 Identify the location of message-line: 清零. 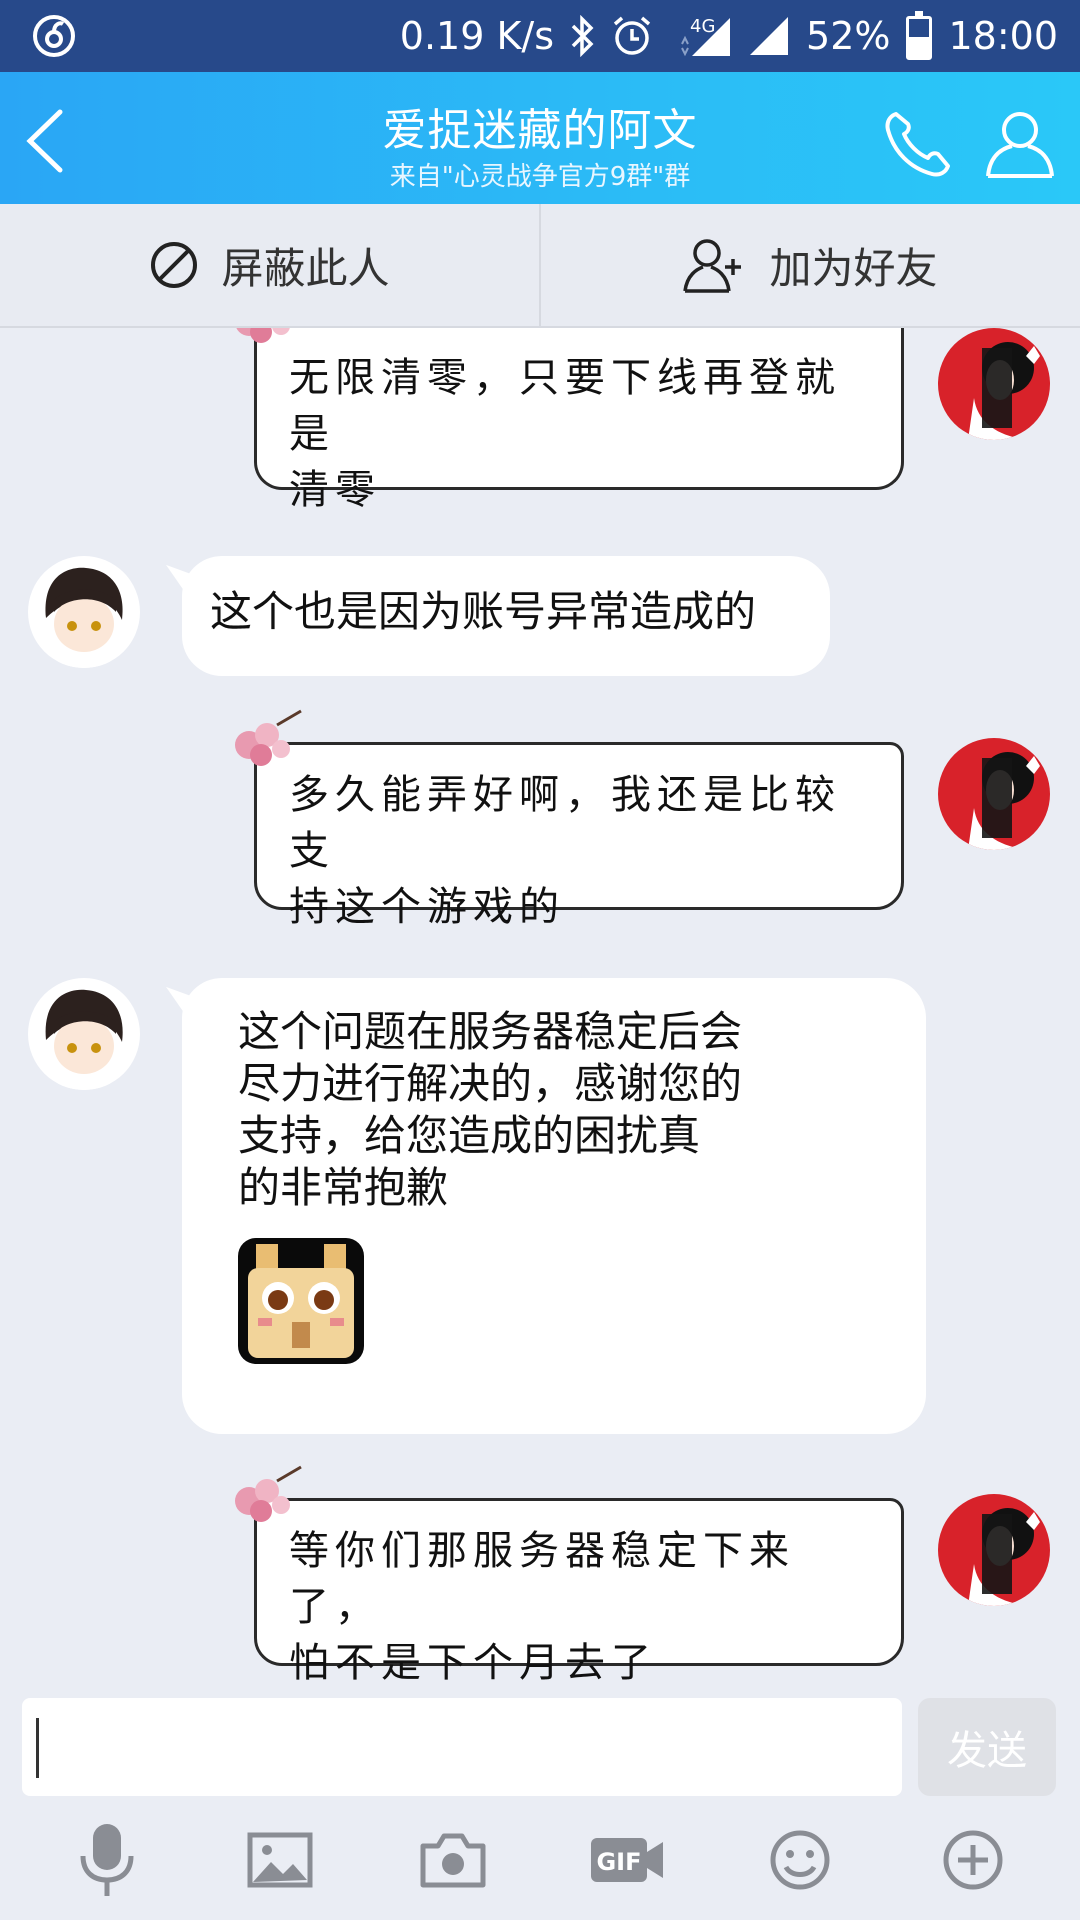
(335, 490).